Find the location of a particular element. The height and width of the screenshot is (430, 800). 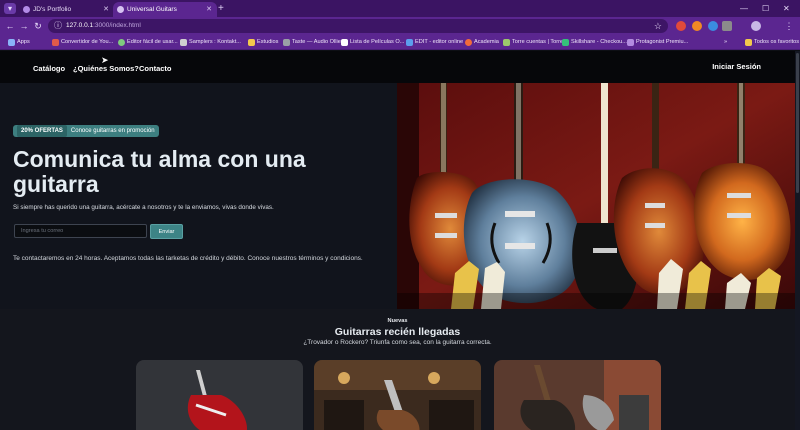

email-input is located at coordinates (80, 231).